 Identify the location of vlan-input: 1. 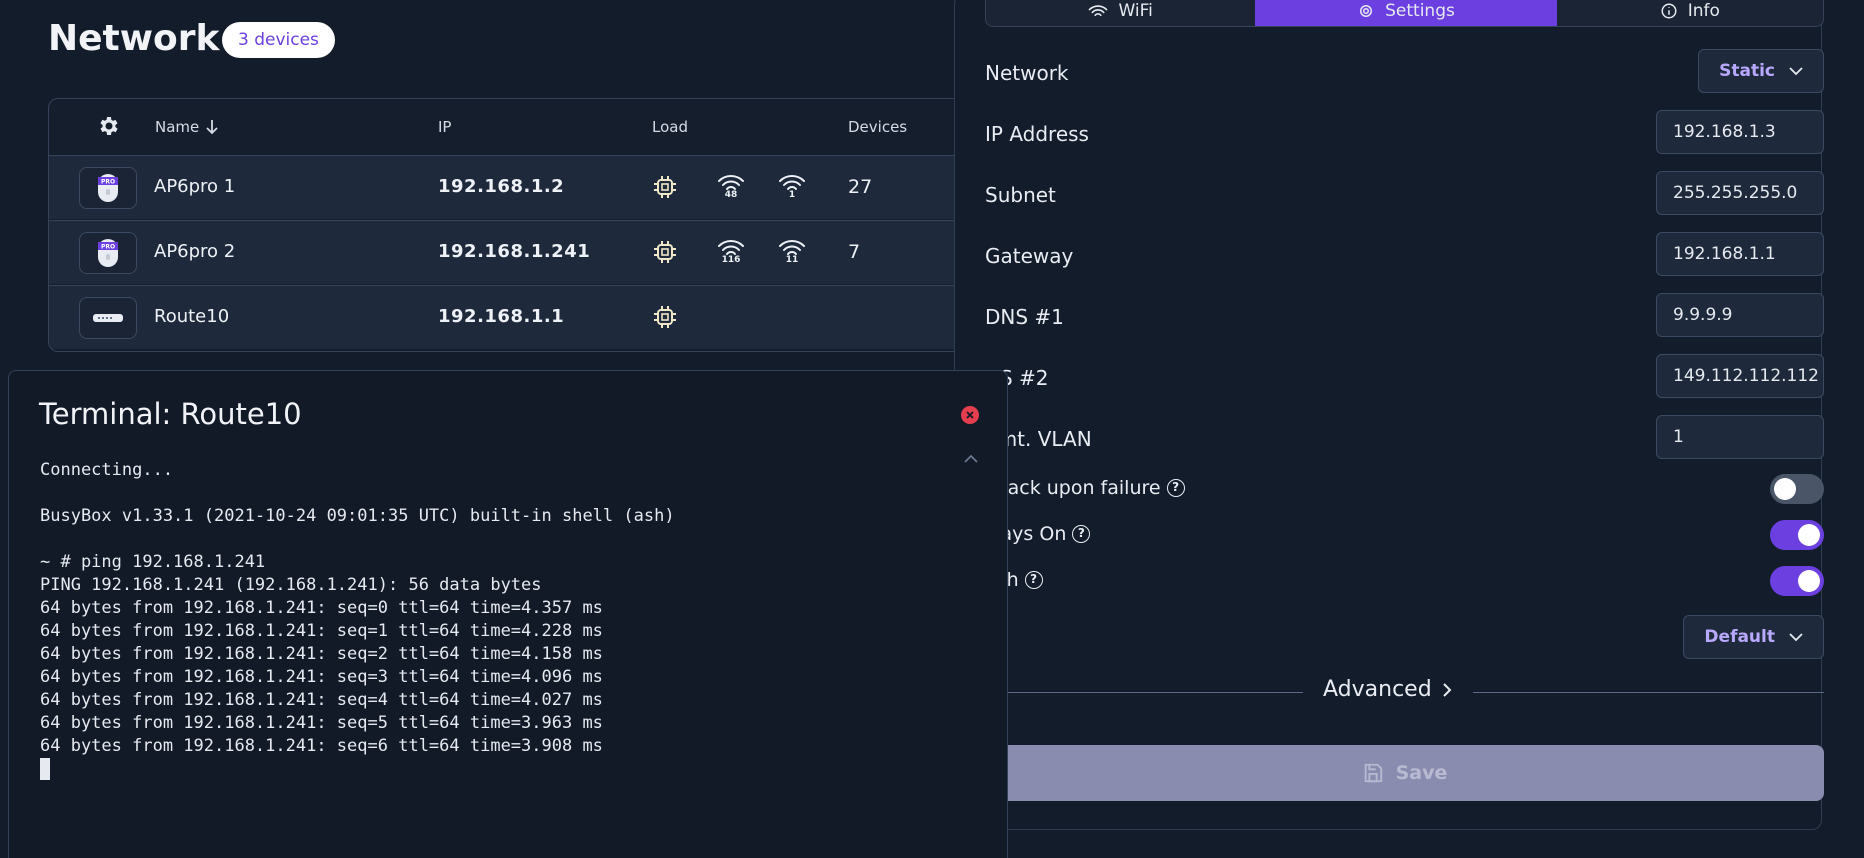
(1740, 437).